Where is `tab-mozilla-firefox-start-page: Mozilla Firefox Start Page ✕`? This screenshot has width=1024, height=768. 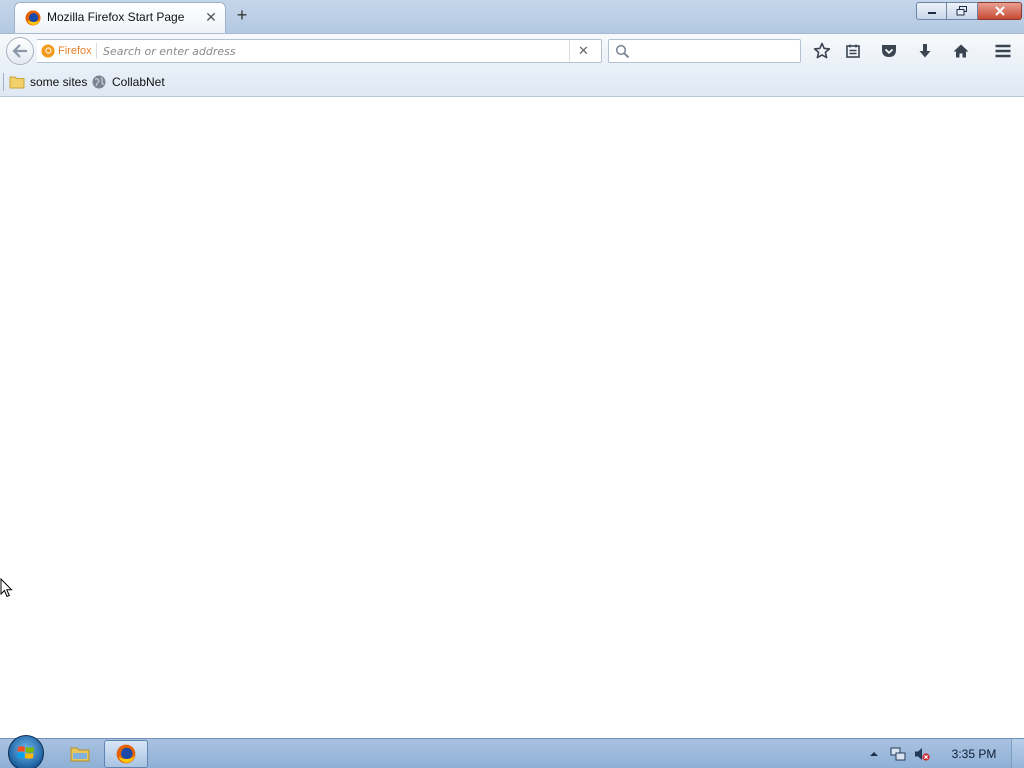 tab-mozilla-firefox-start-page: Mozilla Firefox Start Page ✕ is located at coordinates (120, 17).